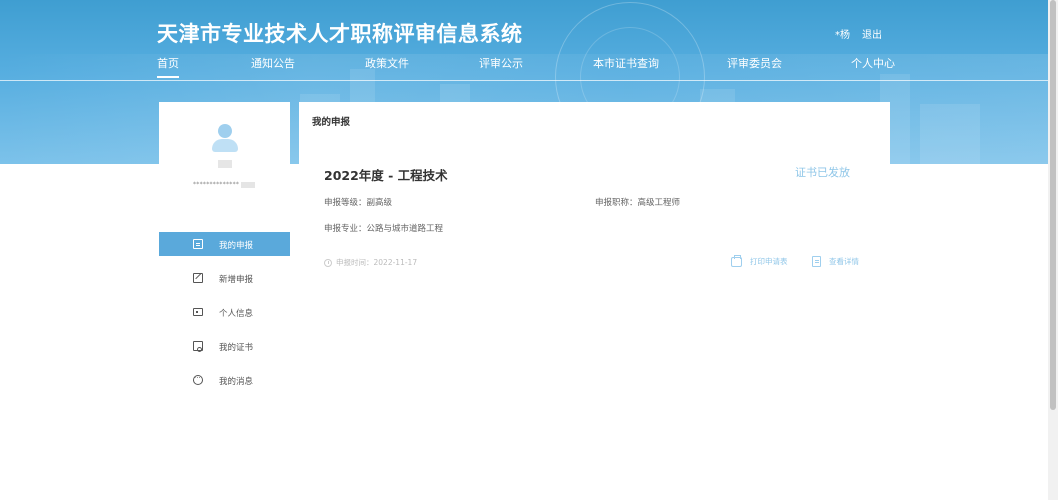 The width and height of the screenshot is (1058, 500). Describe the element at coordinates (236, 382) in the screenshot. I see `sidebar-item-label: 我的消息` at that location.